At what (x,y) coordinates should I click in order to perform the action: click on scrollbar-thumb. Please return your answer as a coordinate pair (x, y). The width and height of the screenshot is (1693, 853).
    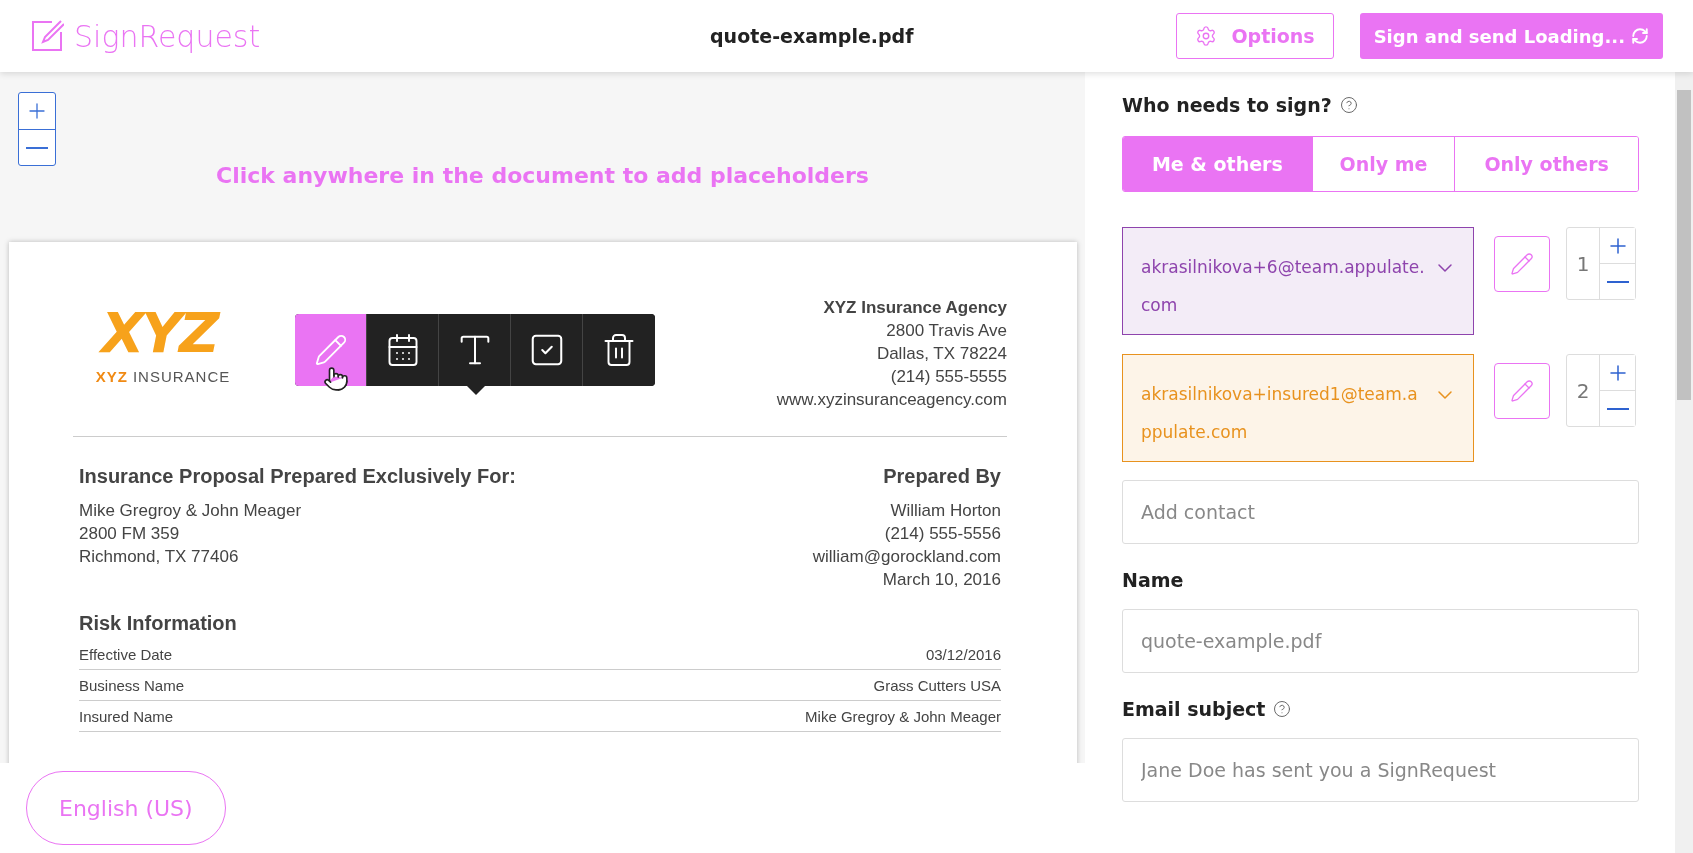
    Looking at the image, I should click on (1684, 245).